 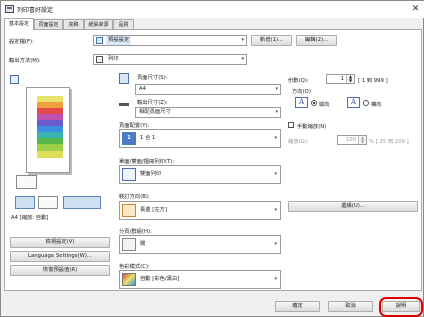 What do you see at coordinates (124, 78) in the screenshot?
I see `page-size-icon` at bounding box center [124, 78].